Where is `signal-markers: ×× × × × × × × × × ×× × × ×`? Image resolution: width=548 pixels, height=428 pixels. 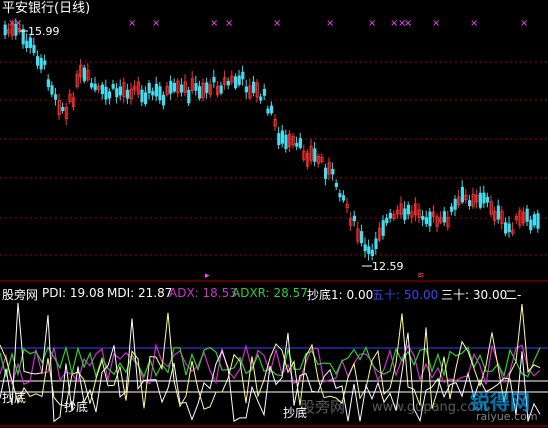
signal-markers: ×× × × × × × × × × ×× × × × is located at coordinates (268, 23).